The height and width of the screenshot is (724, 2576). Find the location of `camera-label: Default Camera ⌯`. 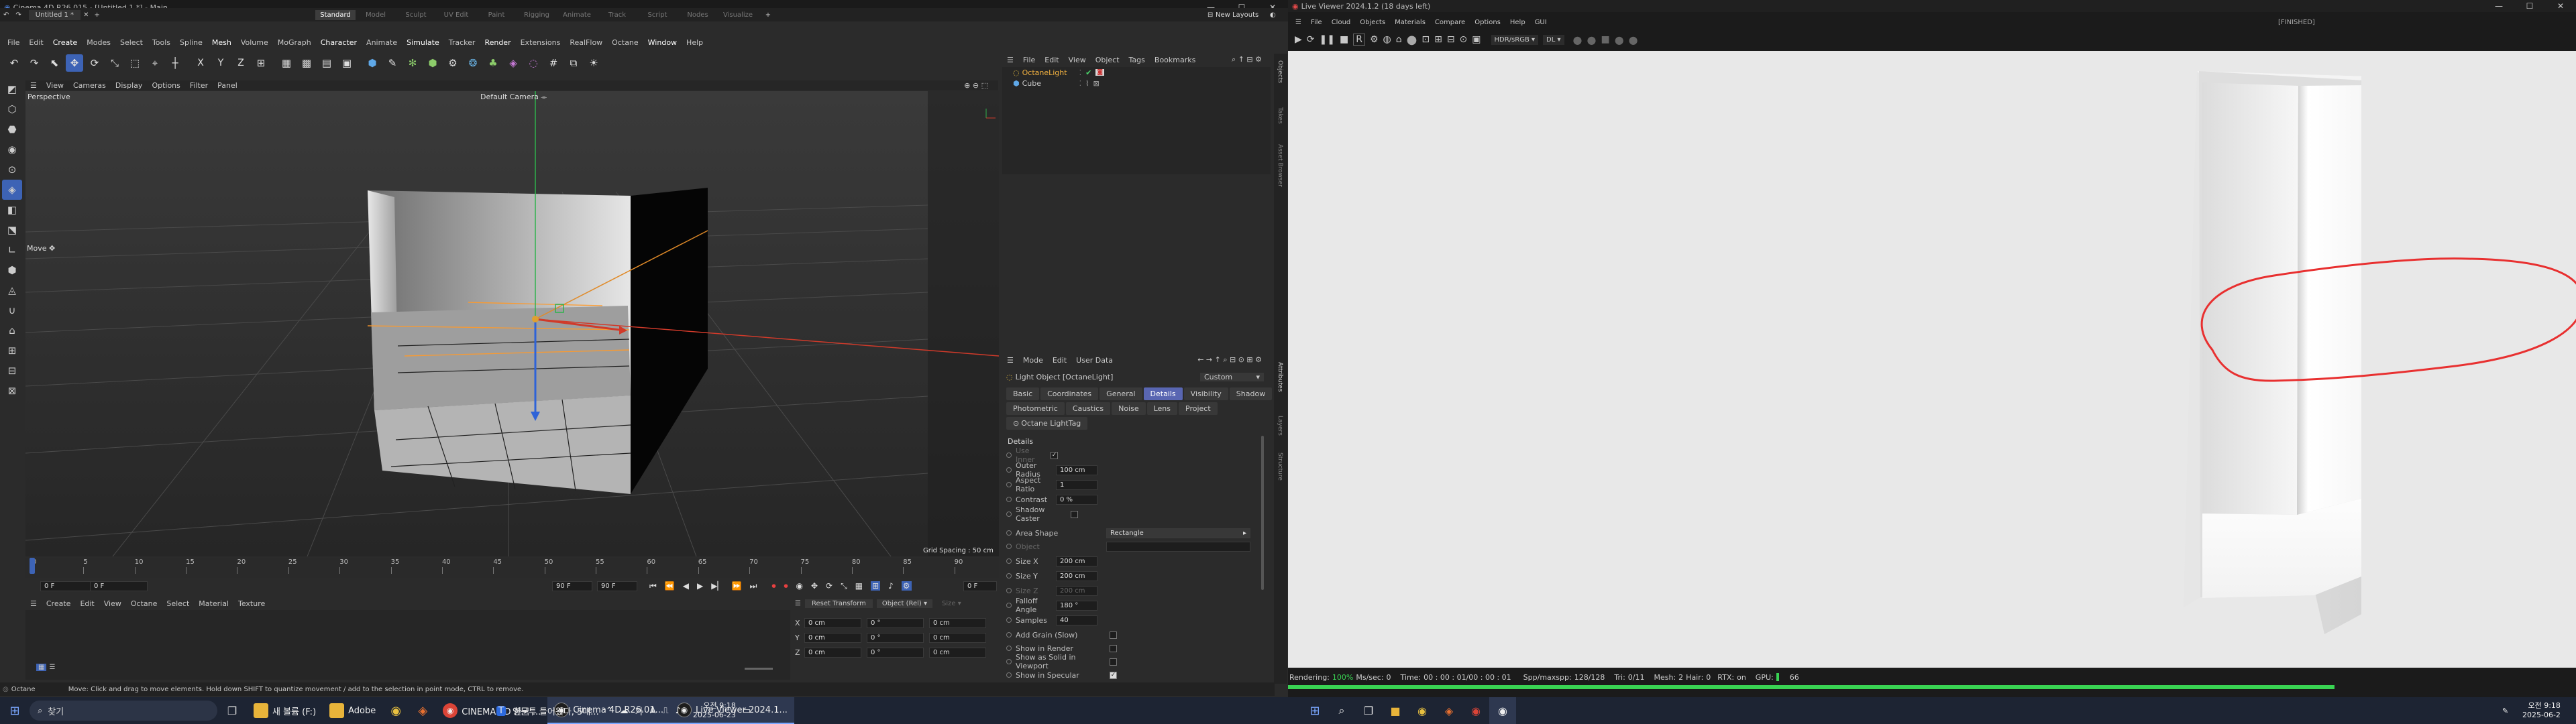

camera-label: Default Camera ⌯ is located at coordinates (513, 97).